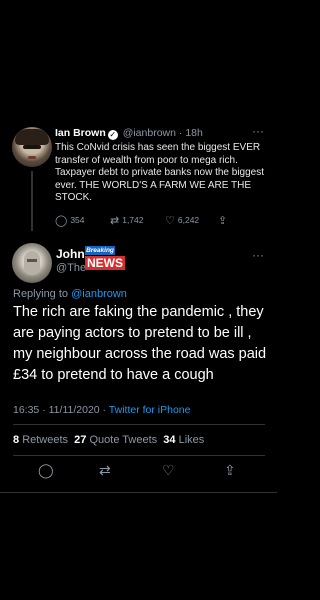 The image size is (320, 600). Describe the element at coordinates (32, 157) in the screenshot. I see `avatar-mouth` at that location.